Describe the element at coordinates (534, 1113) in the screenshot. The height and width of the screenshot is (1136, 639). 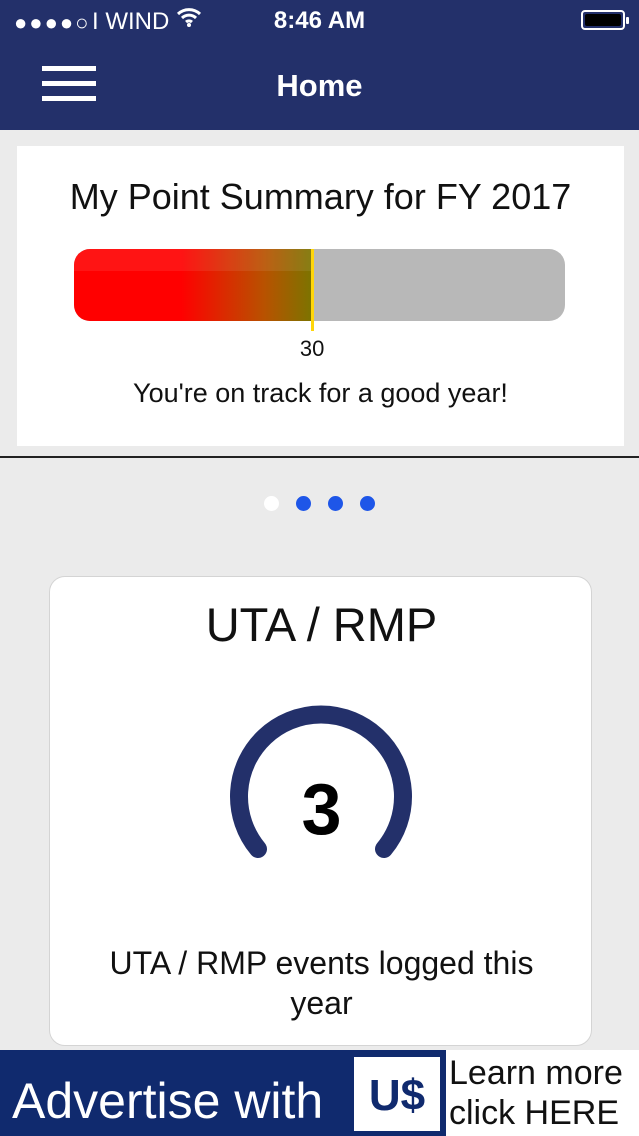
I see `ad-cta-line-2: click HERE` at that location.